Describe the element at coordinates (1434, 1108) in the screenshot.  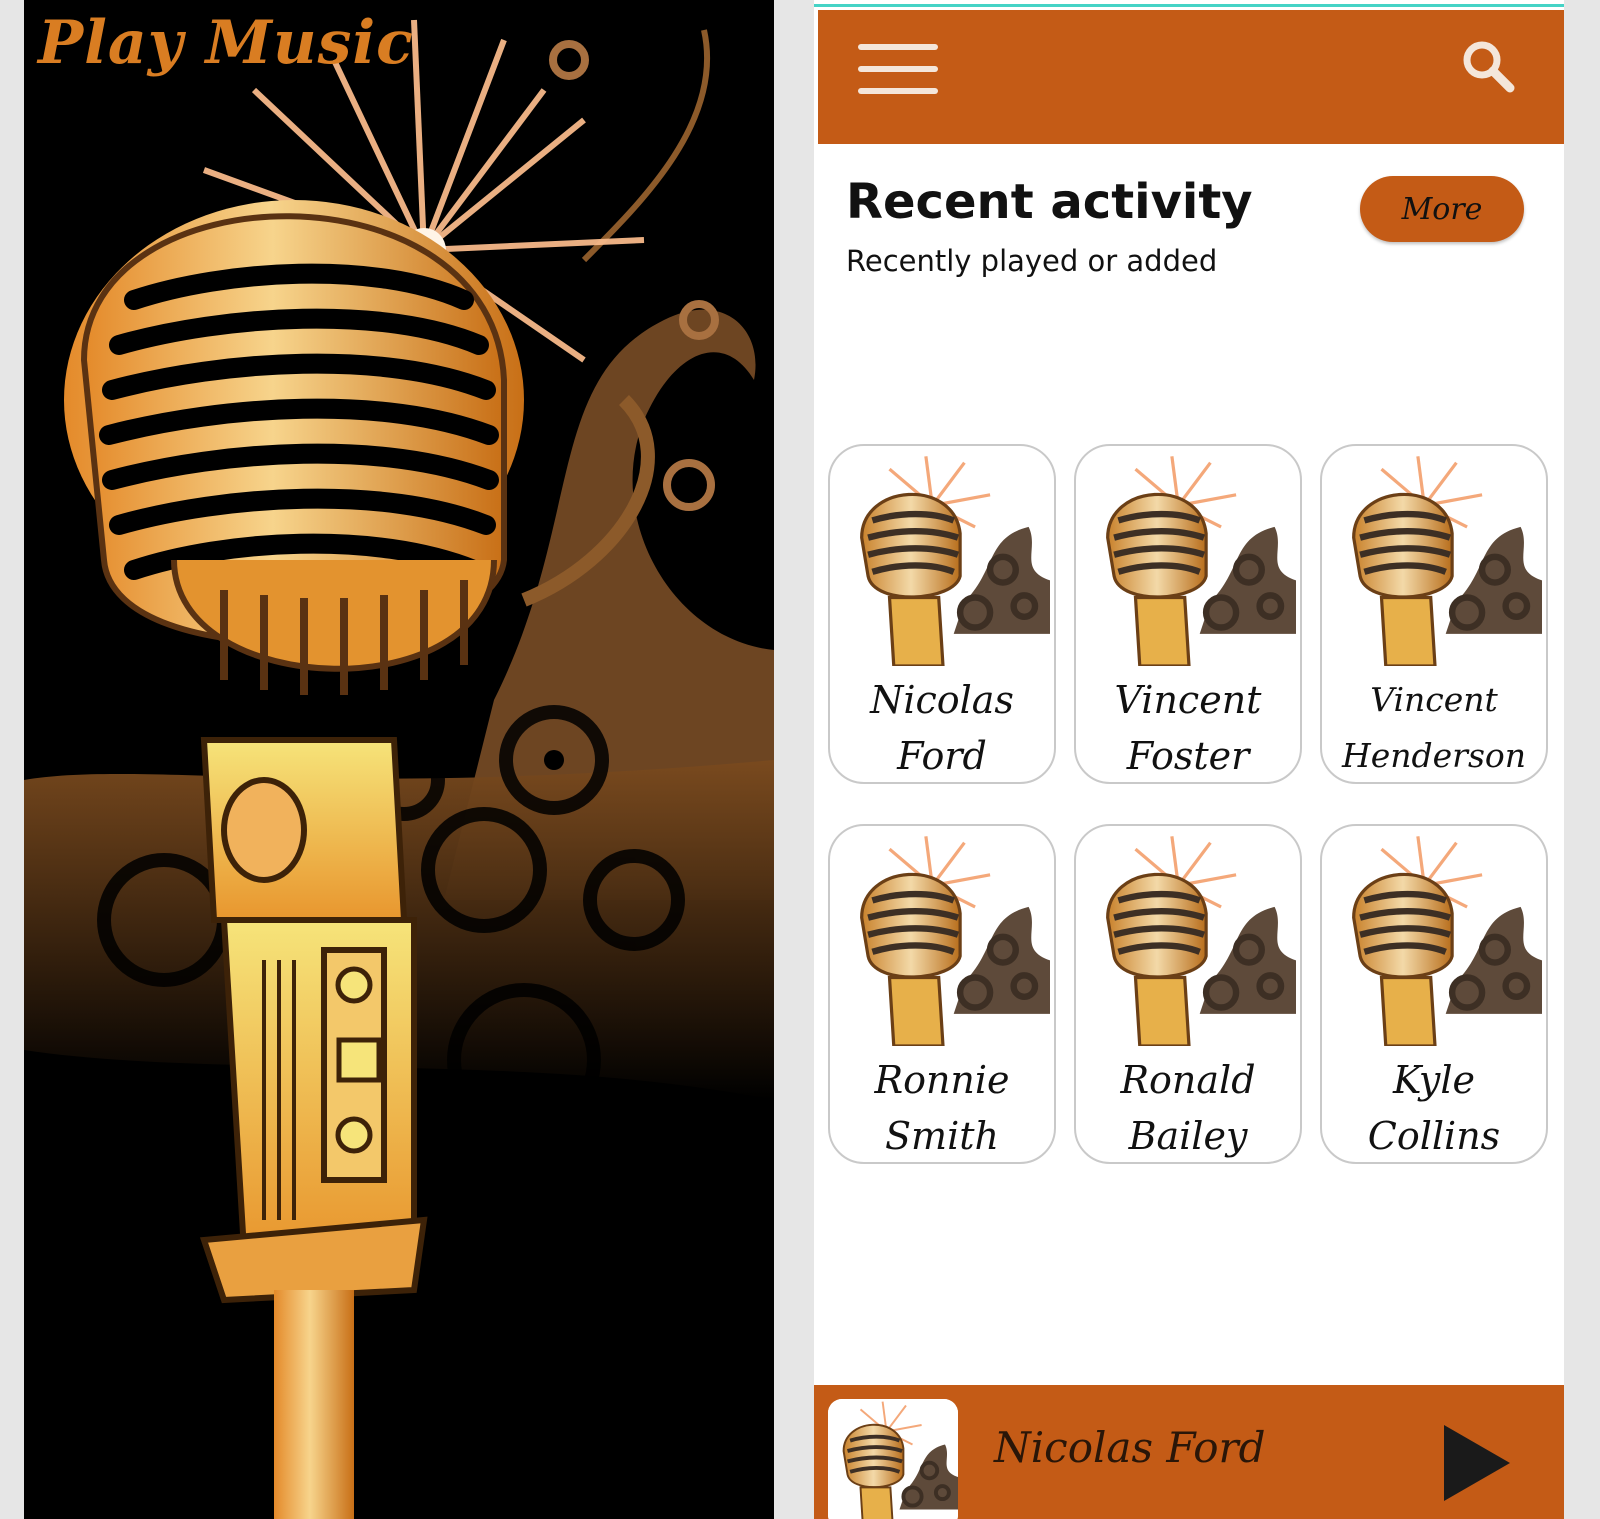
I see `artist-name: Kyle Collins` at that location.